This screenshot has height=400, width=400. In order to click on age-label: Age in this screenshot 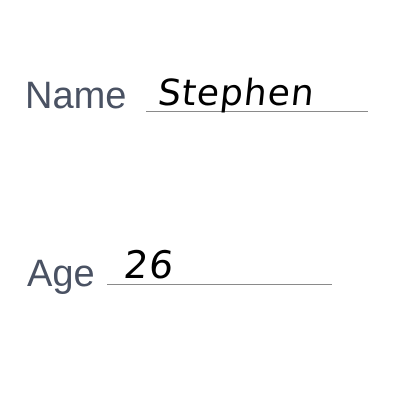, I will do `click(61, 274)`.